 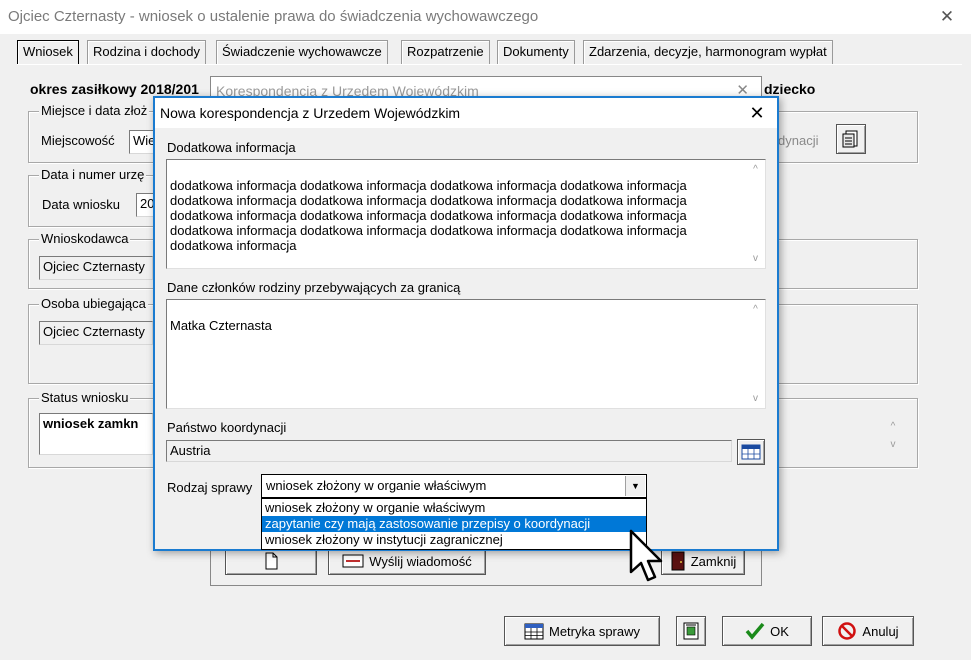 What do you see at coordinates (767, 631) in the screenshot?
I see `ok-button: OK` at bounding box center [767, 631].